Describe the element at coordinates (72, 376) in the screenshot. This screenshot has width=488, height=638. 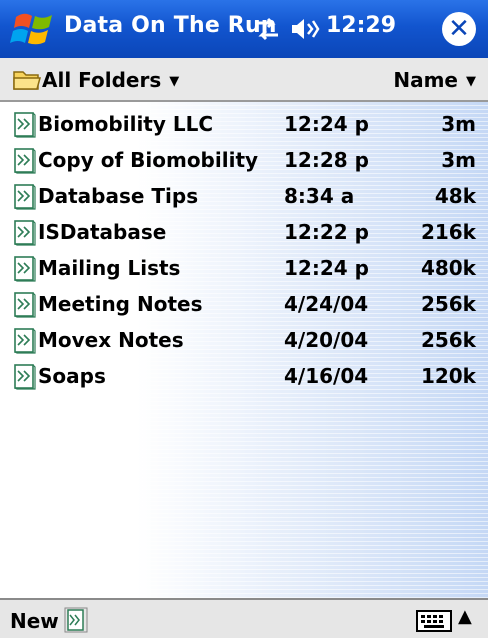
I see `file-name: Soaps` at that location.